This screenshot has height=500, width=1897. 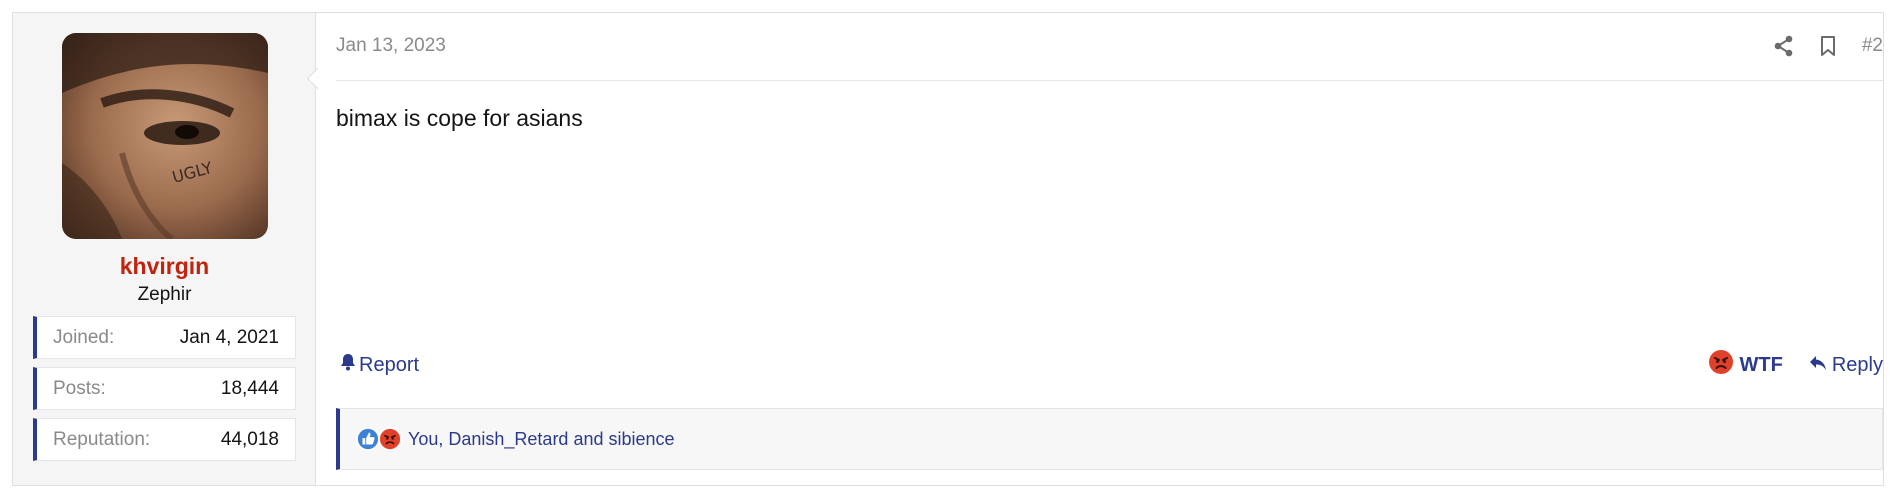 What do you see at coordinates (164, 266) in the screenshot?
I see `username-link: khvirgin` at bounding box center [164, 266].